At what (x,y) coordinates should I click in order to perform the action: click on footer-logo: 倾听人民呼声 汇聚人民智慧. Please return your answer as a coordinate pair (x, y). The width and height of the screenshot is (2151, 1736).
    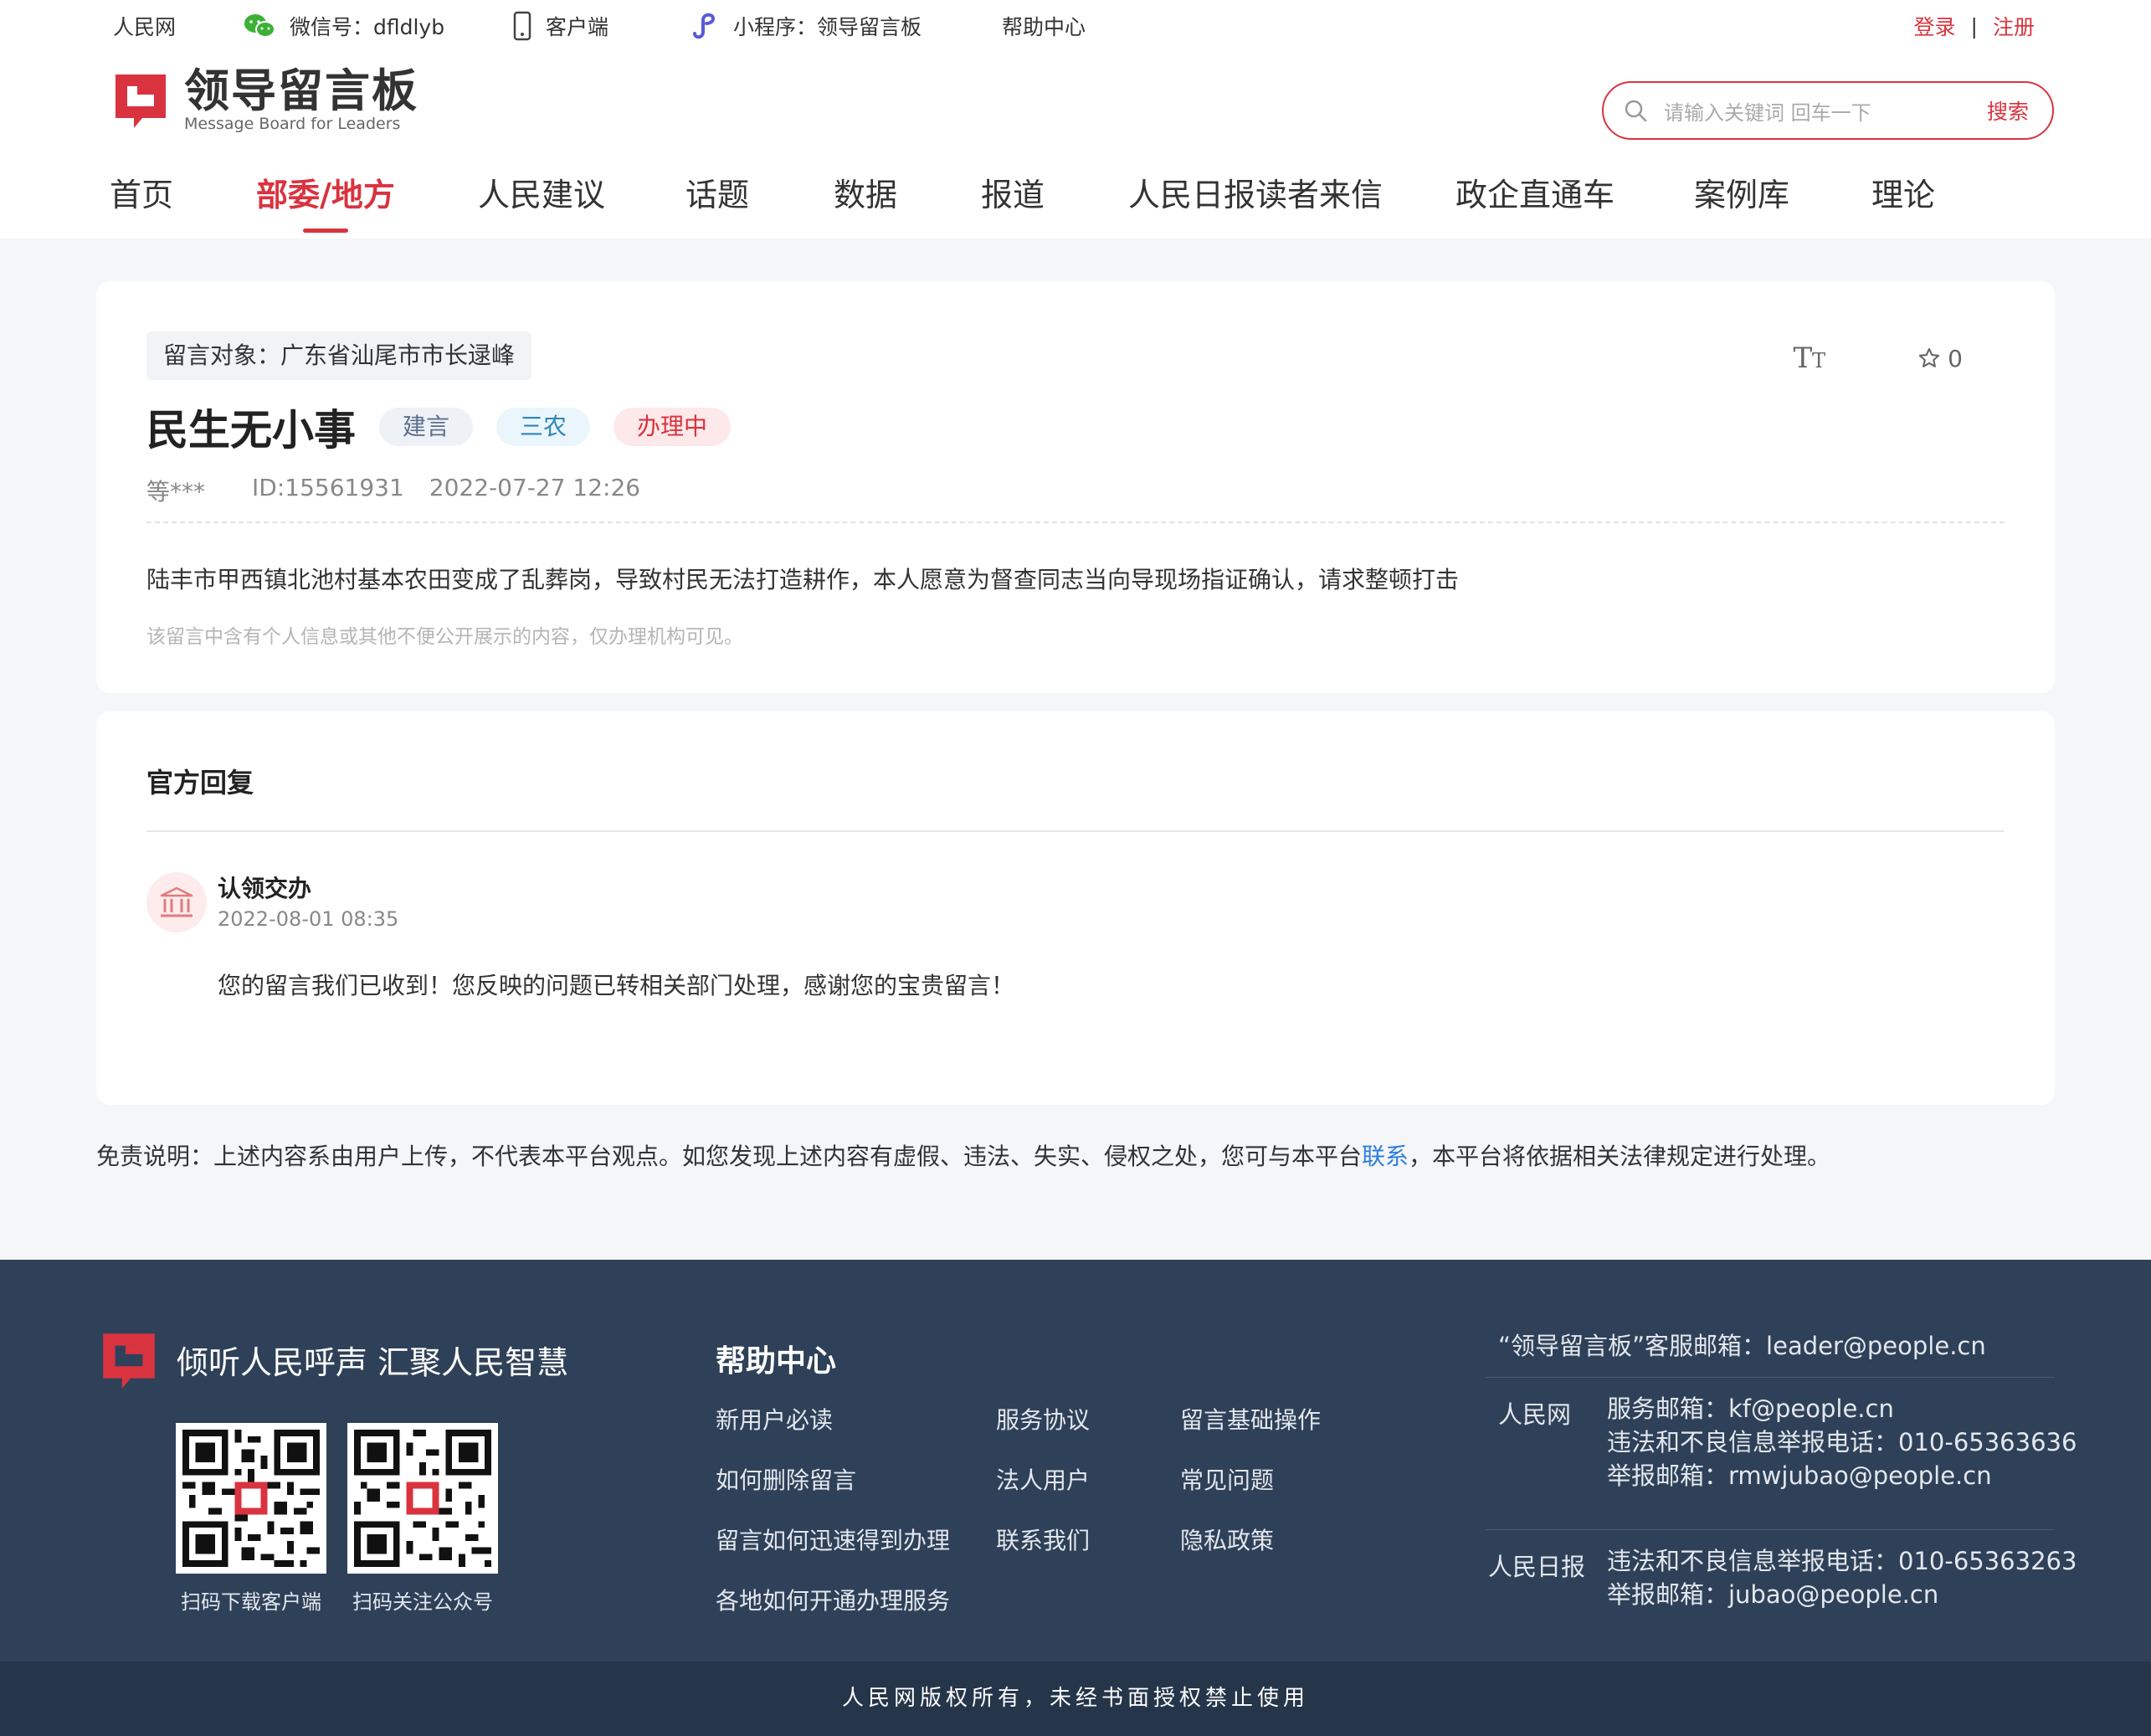
    Looking at the image, I should click on (332, 1359).